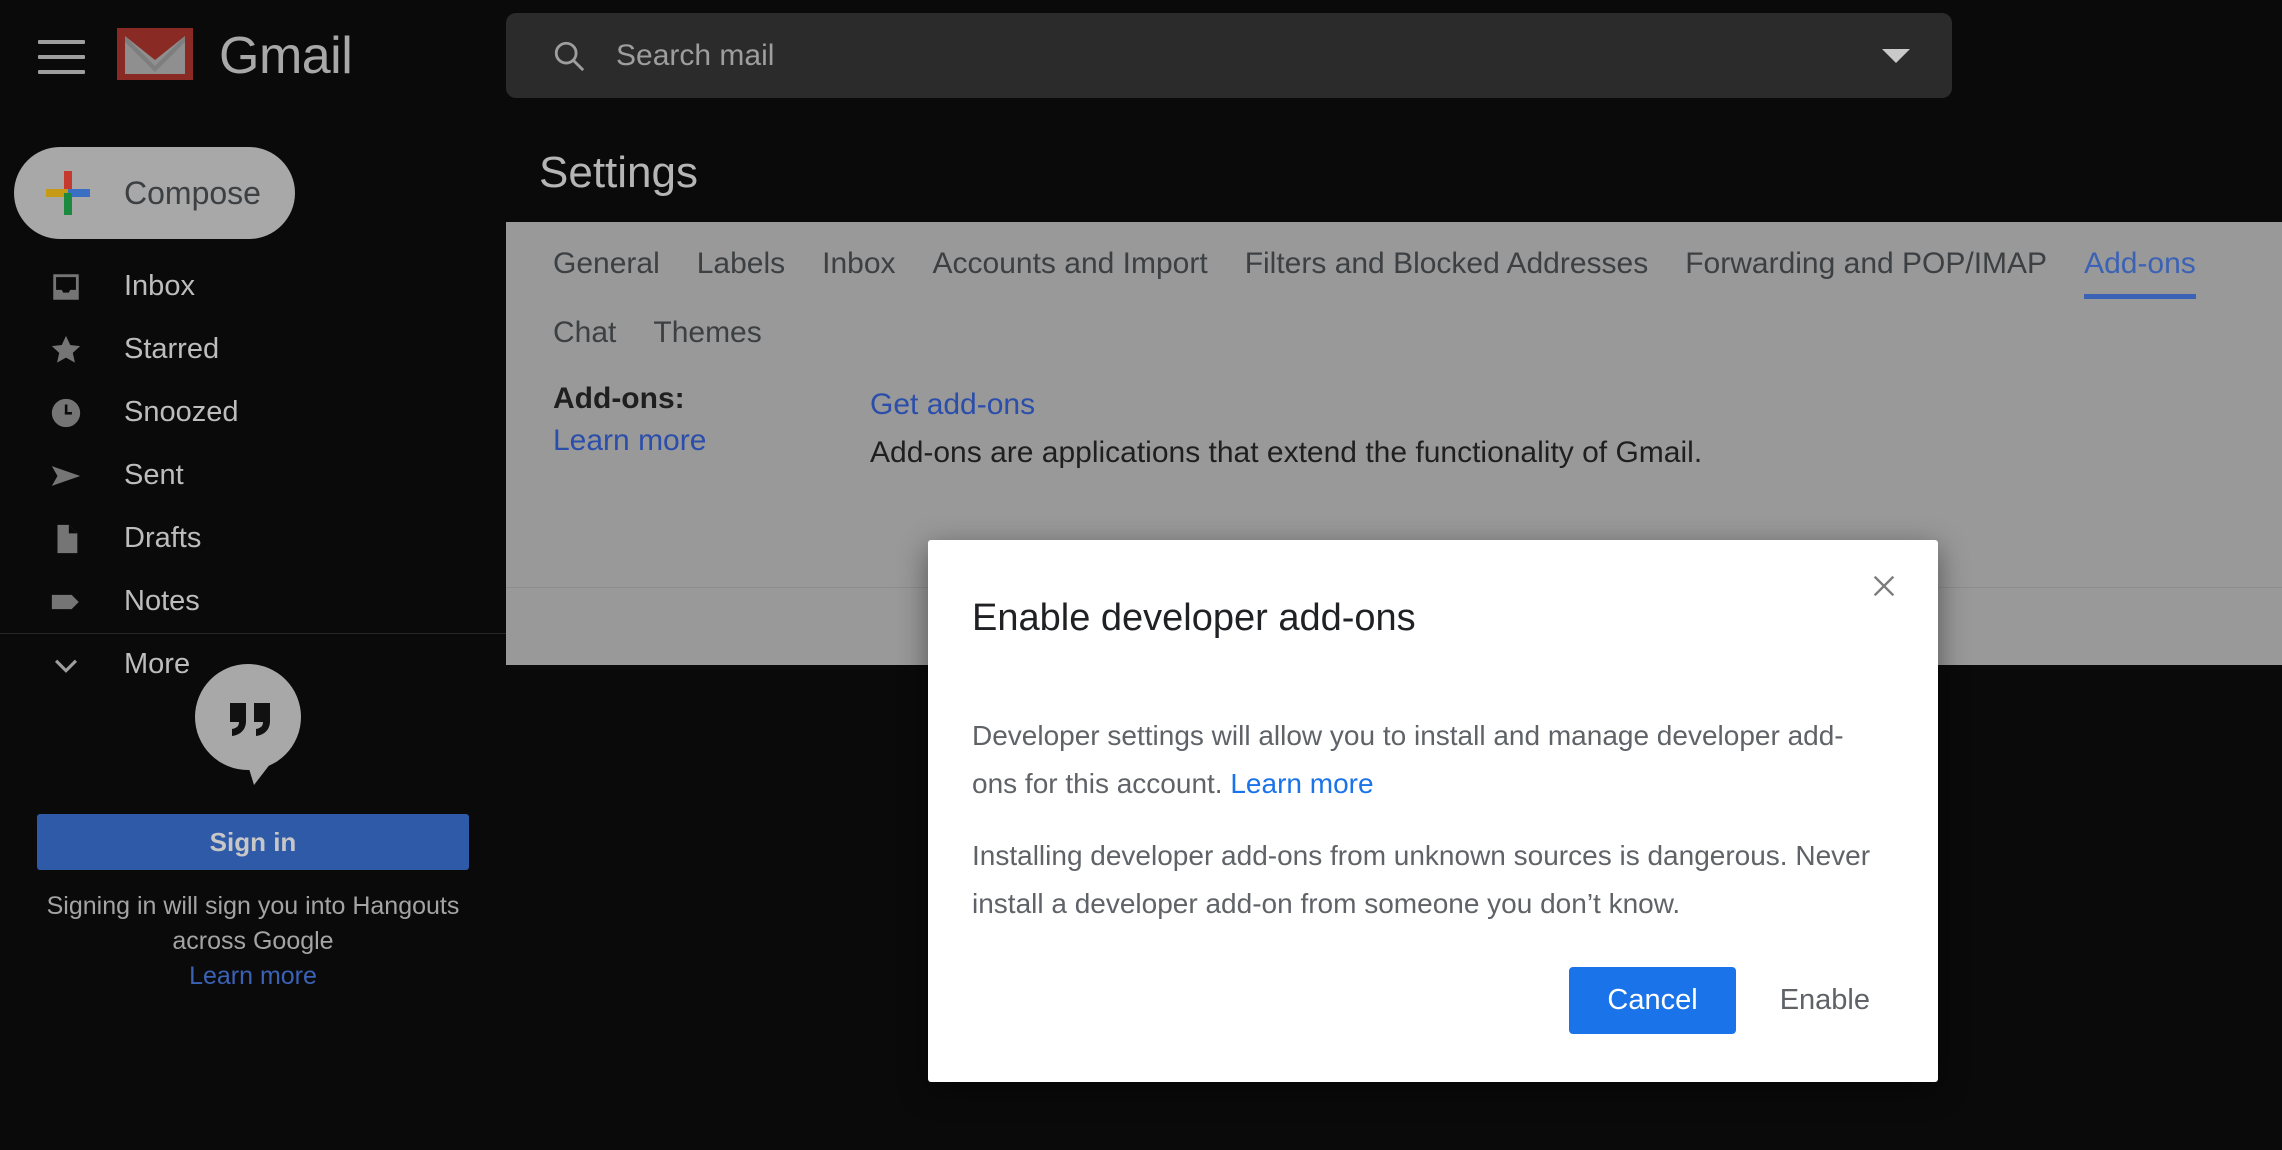  What do you see at coordinates (1652, 1000) in the screenshot?
I see `cancel-button: Cancel` at bounding box center [1652, 1000].